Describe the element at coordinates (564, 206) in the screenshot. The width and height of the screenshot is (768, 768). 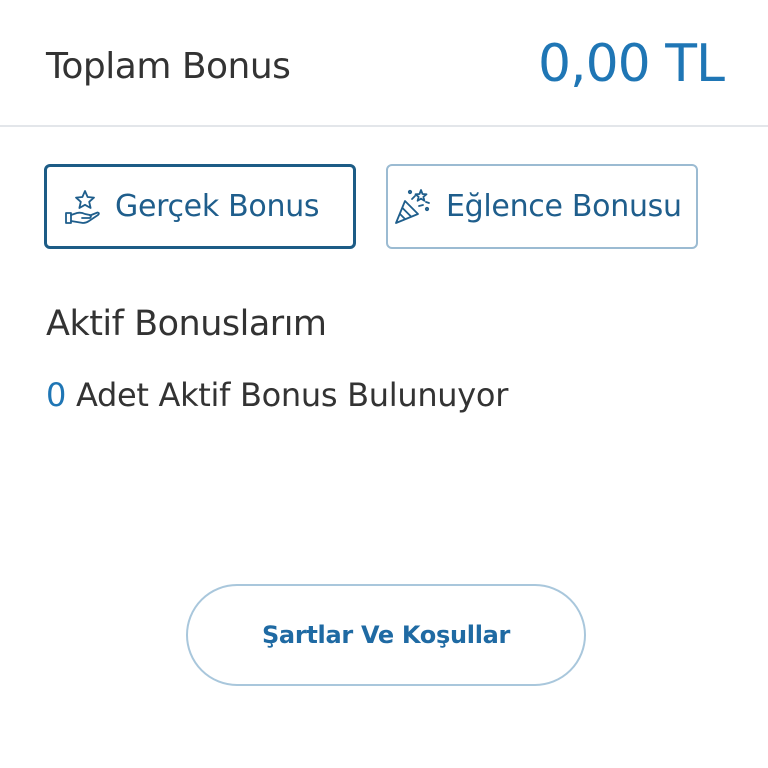
I see `tab-fun-bonus-label: Eğlence Bonusu` at that location.